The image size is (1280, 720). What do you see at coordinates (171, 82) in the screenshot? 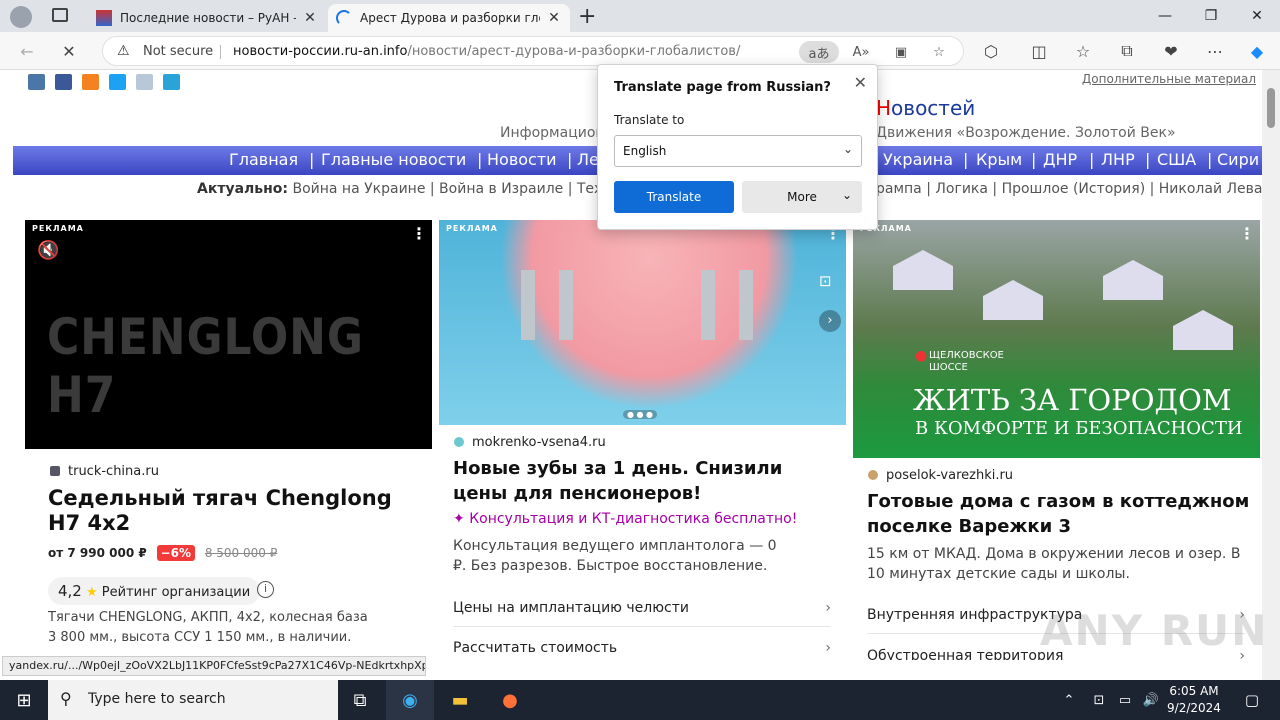
I see `telegram-share-icon` at bounding box center [171, 82].